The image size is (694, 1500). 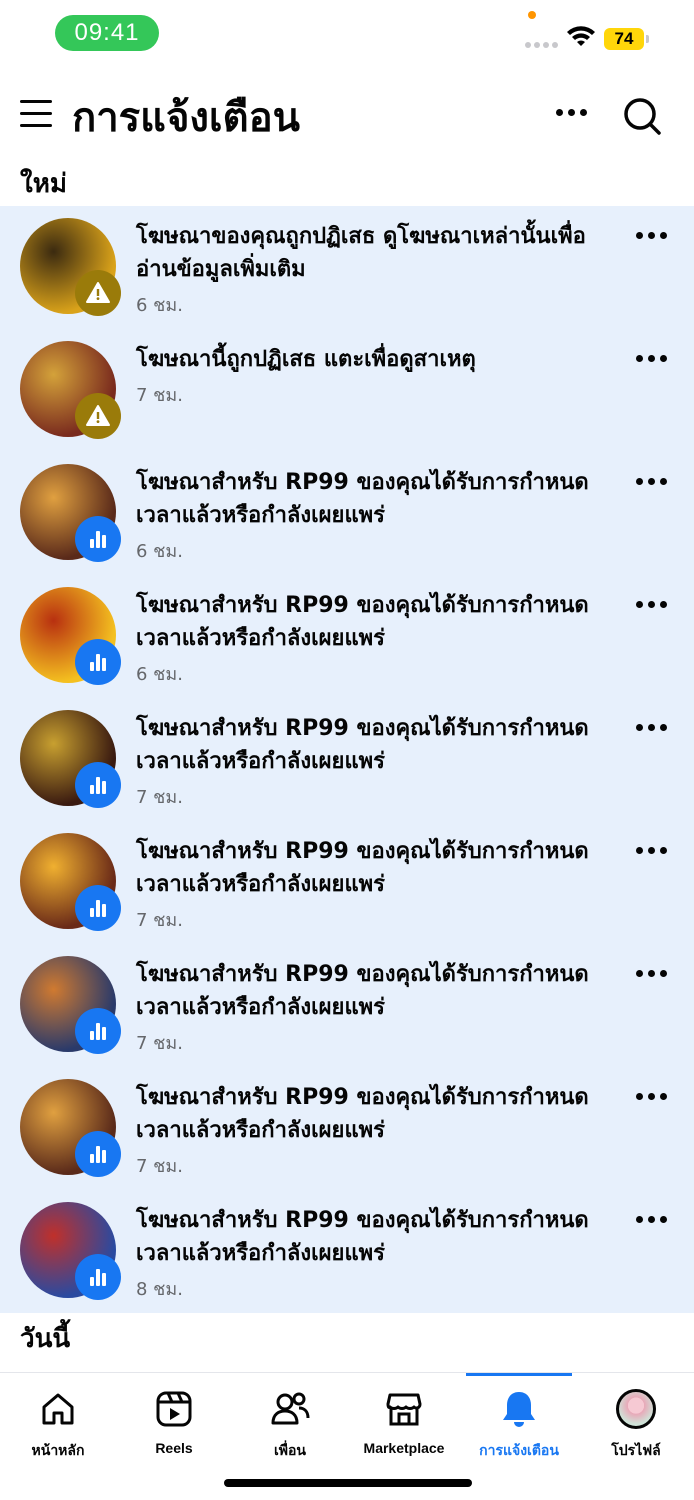 What do you see at coordinates (174, 1448) in the screenshot?
I see `nav-reels-label: Reels` at bounding box center [174, 1448].